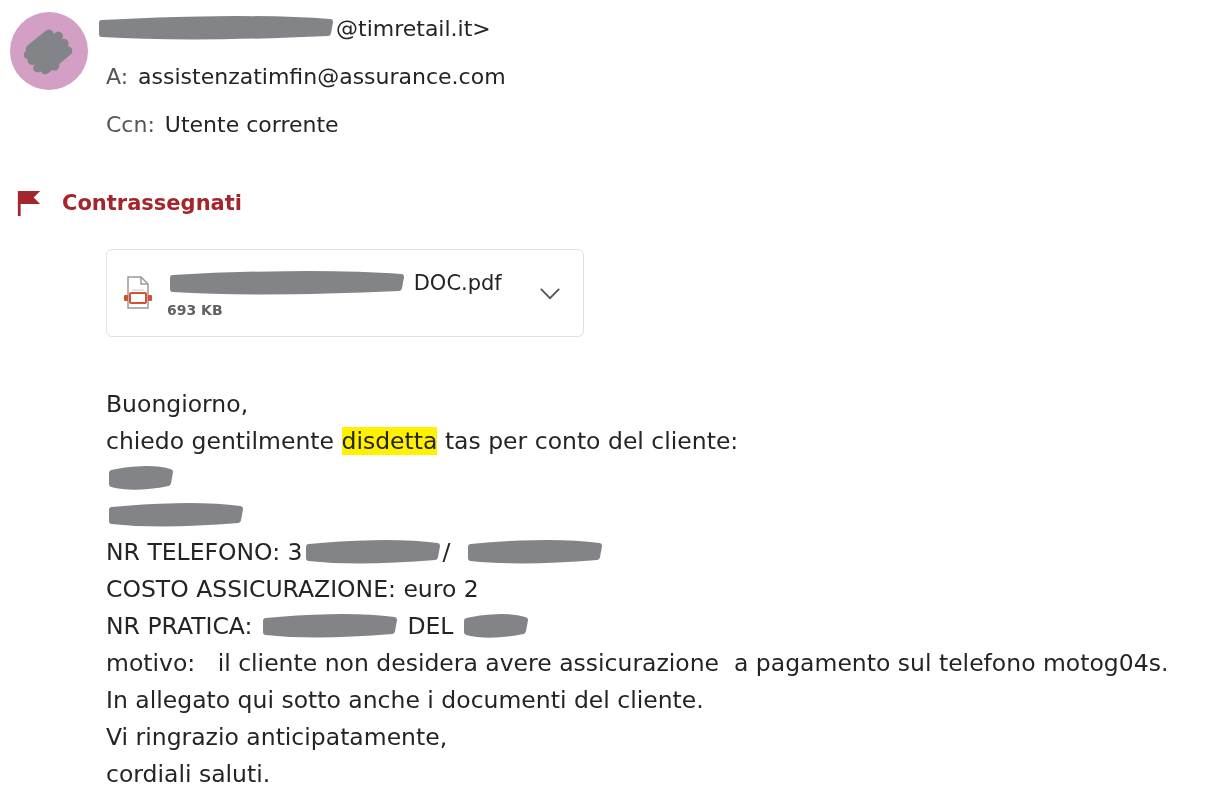  Describe the element at coordinates (413, 28) in the screenshot. I see `text: @timretail.it>` at that location.